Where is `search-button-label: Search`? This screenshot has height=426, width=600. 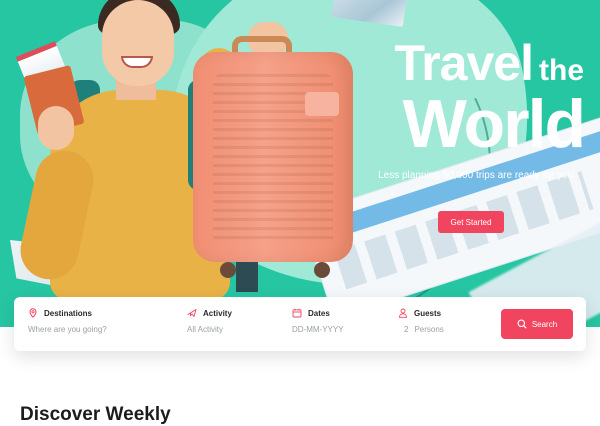 search-button-label: Search is located at coordinates (544, 324).